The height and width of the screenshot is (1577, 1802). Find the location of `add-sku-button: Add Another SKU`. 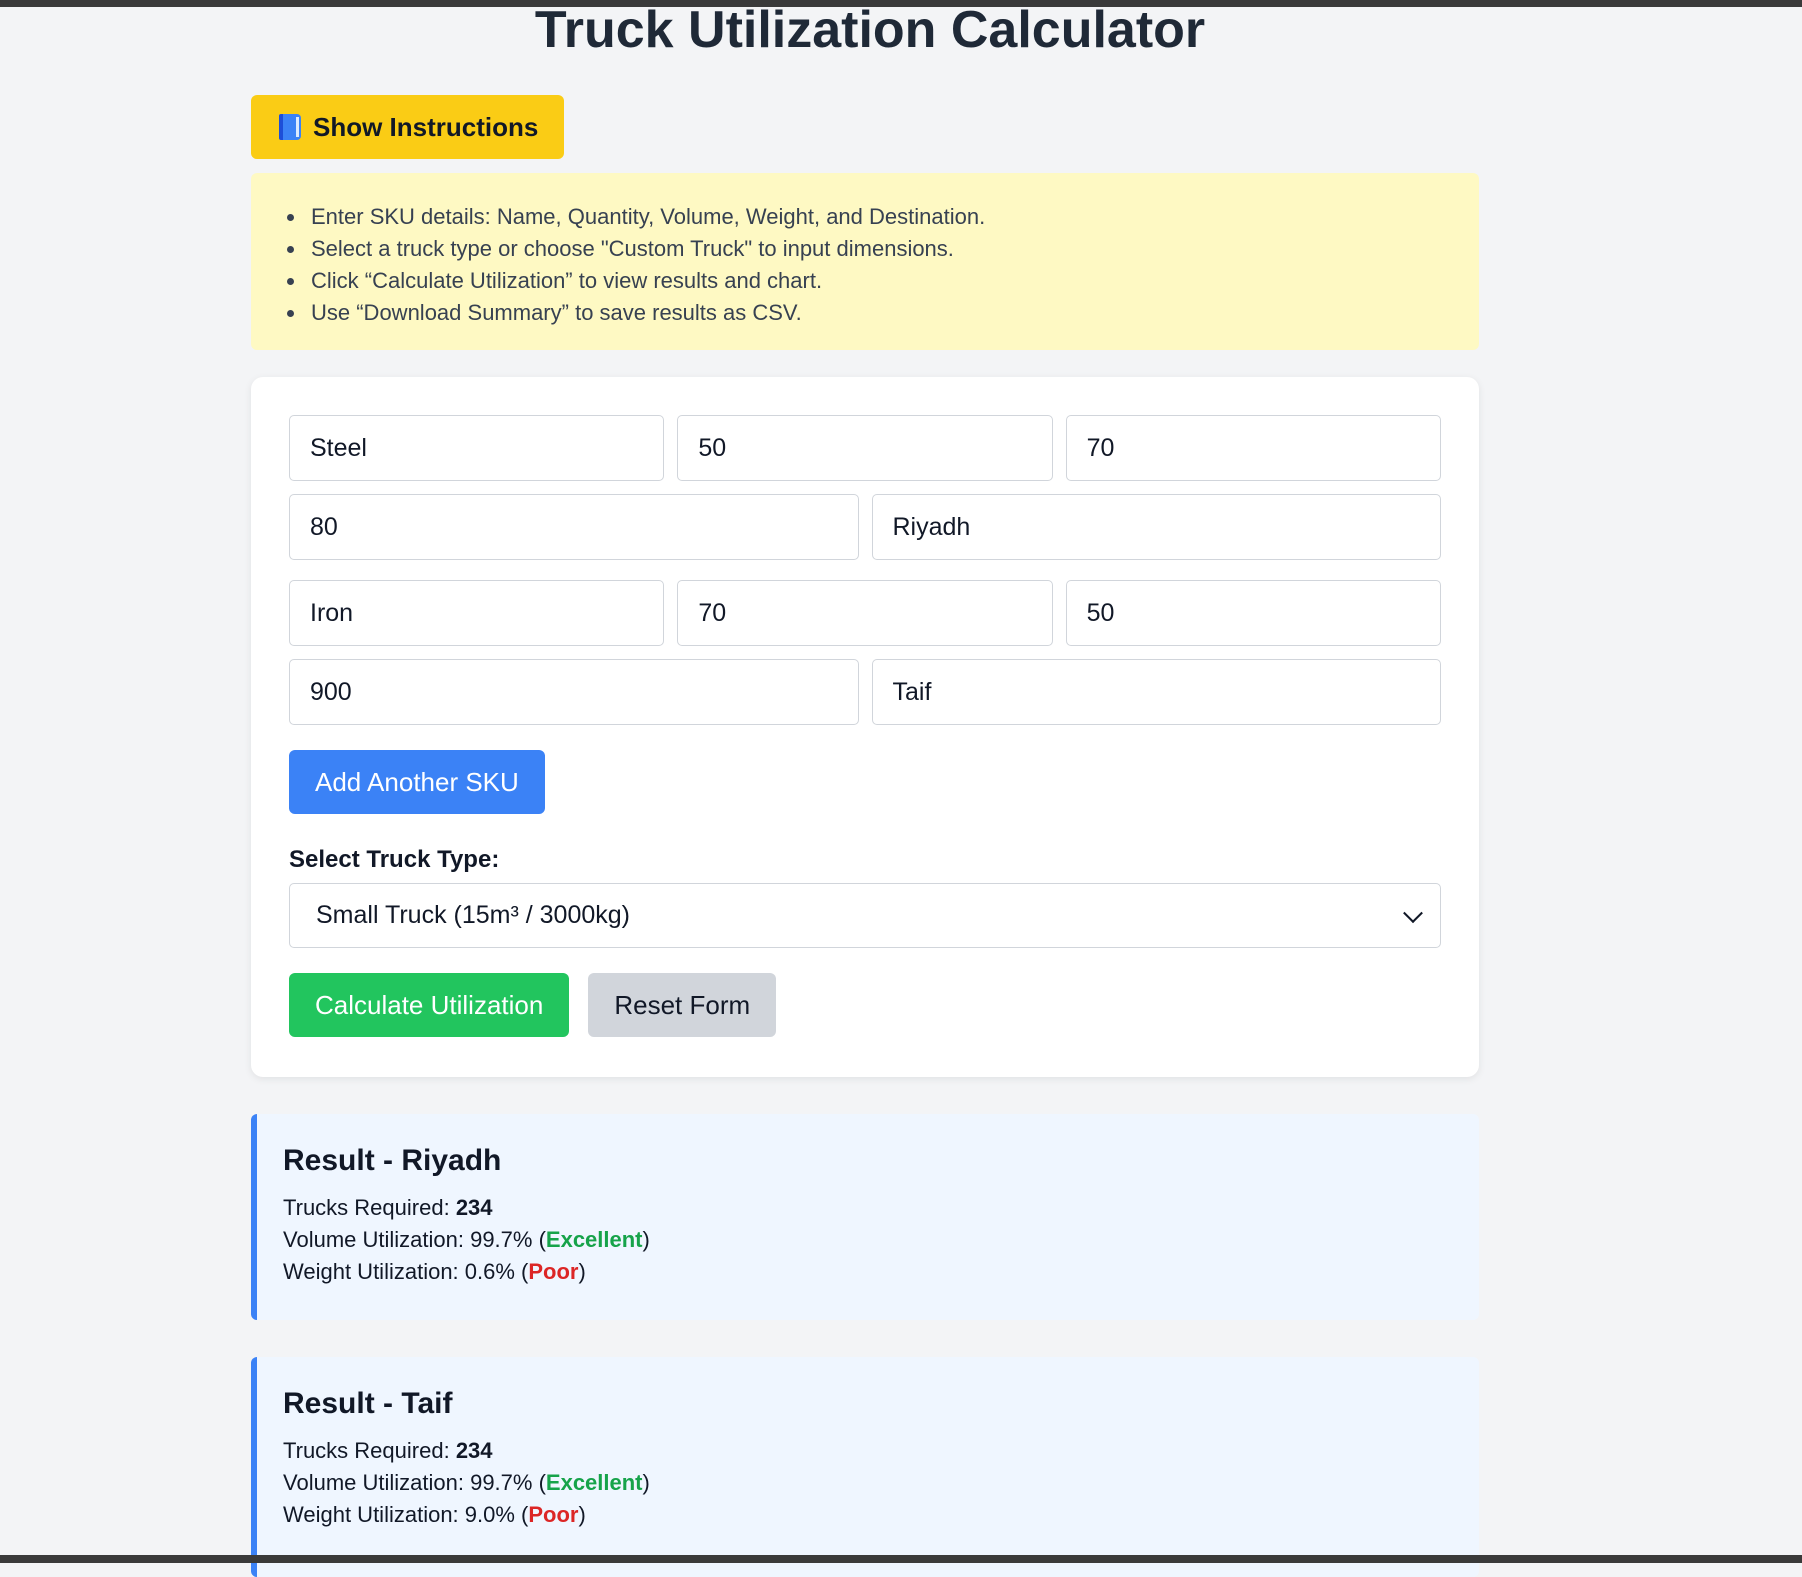

add-sku-button: Add Another SKU is located at coordinates (417, 782).